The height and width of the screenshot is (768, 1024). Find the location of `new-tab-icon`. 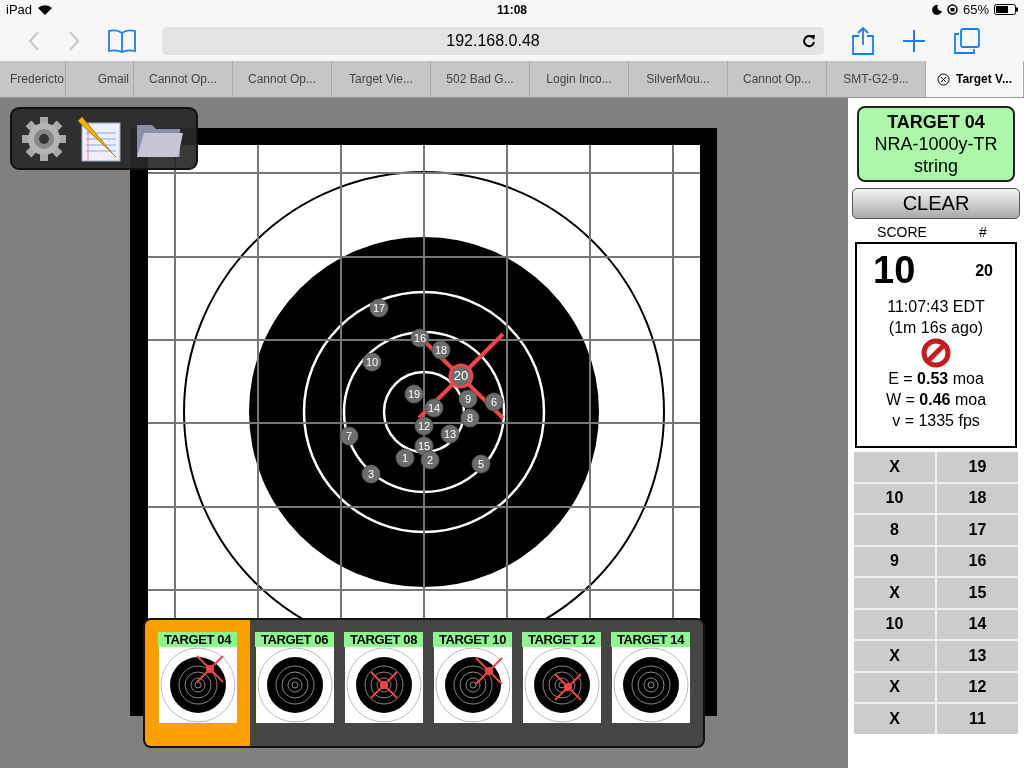

new-tab-icon is located at coordinates (914, 40).